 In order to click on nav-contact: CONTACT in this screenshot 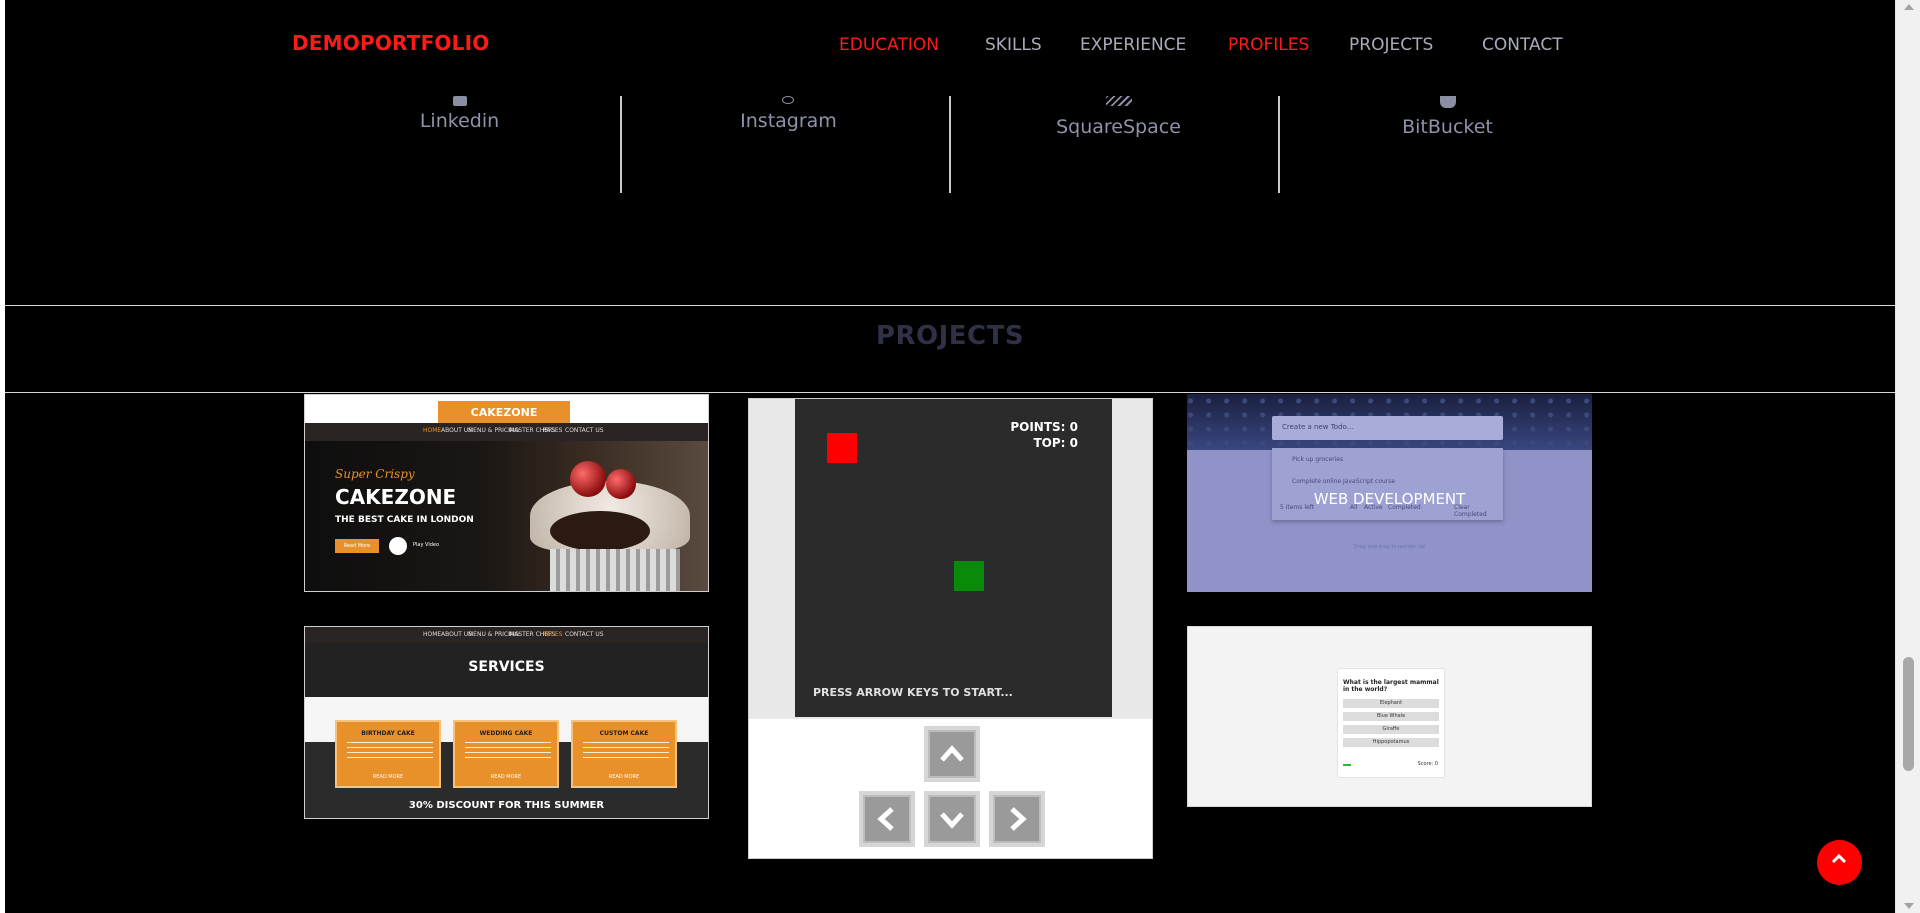, I will do `click(1522, 45)`.